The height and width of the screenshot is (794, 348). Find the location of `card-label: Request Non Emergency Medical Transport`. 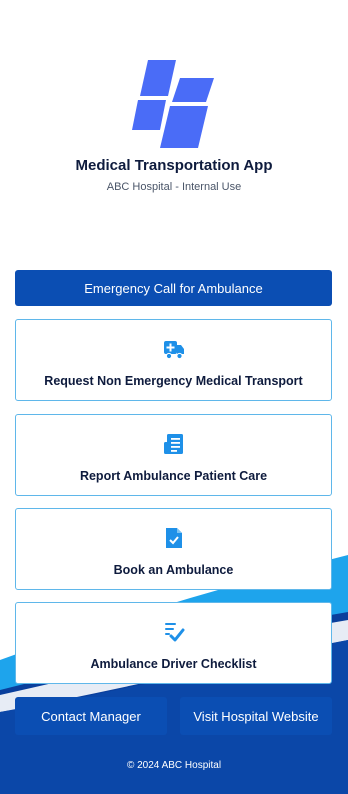

card-label: Request Non Emergency Medical Transport is located at coordinates (173, 381).